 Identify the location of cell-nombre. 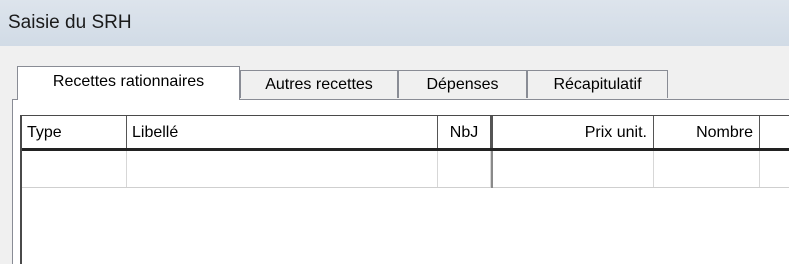
(707, 169).